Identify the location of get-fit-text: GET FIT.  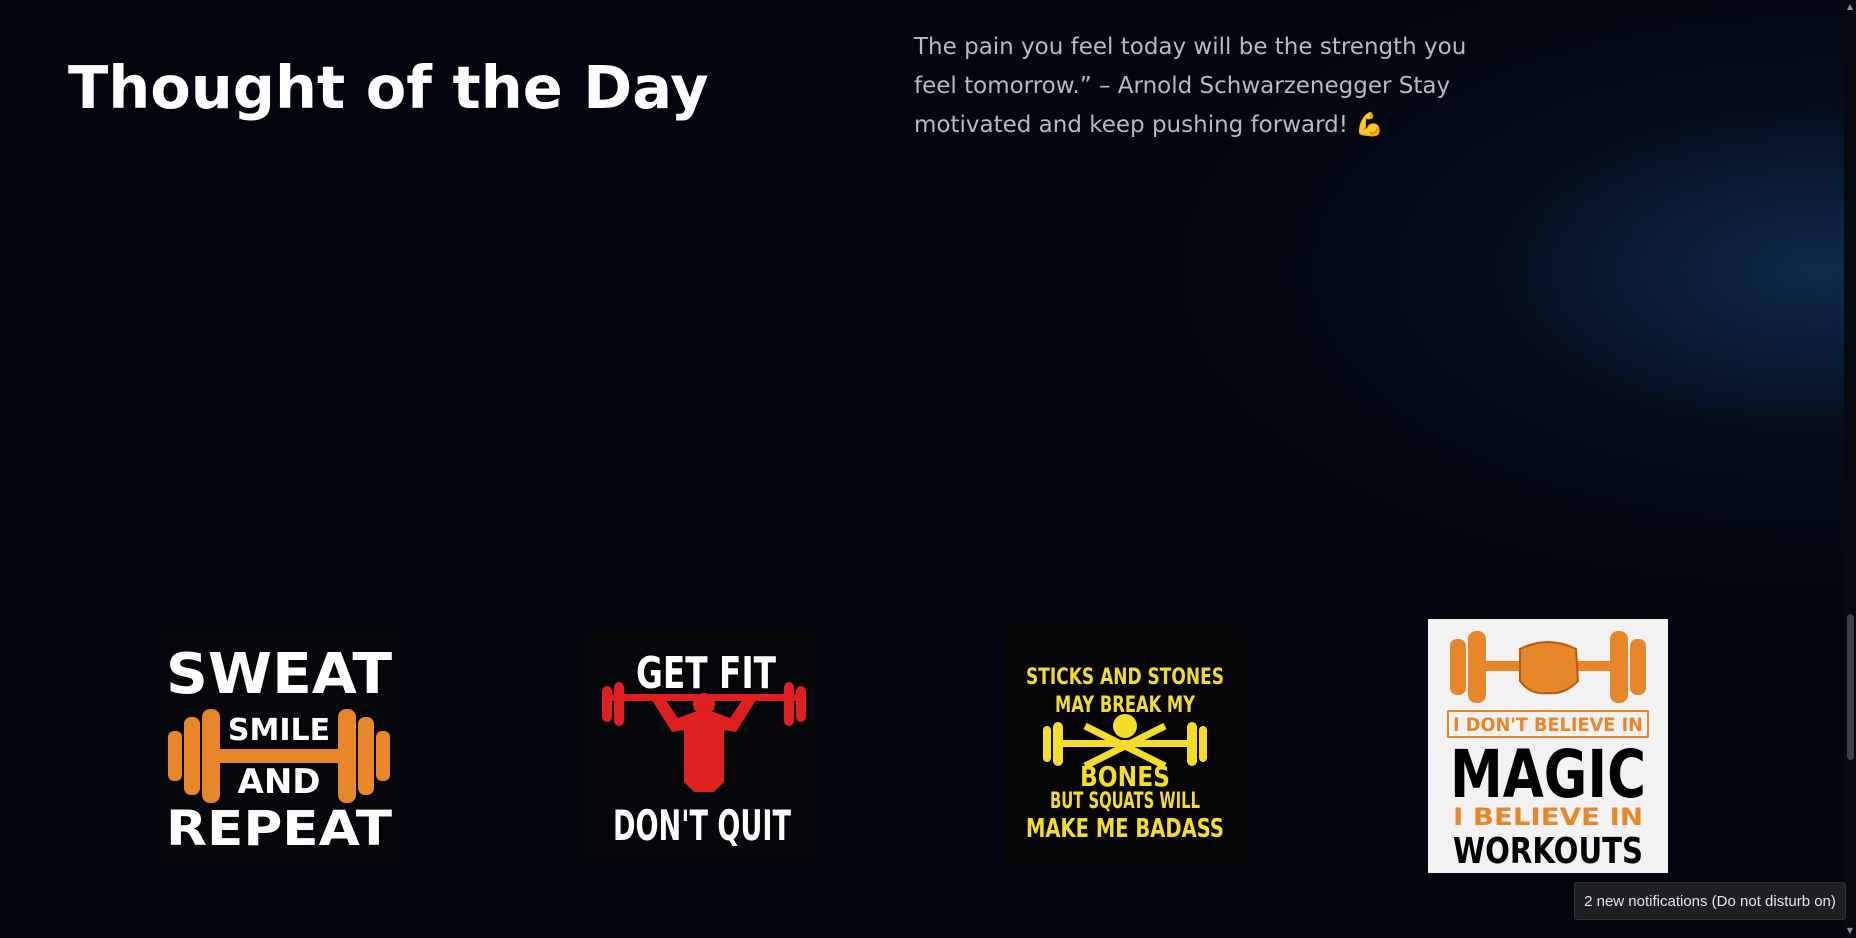
(706, 673).